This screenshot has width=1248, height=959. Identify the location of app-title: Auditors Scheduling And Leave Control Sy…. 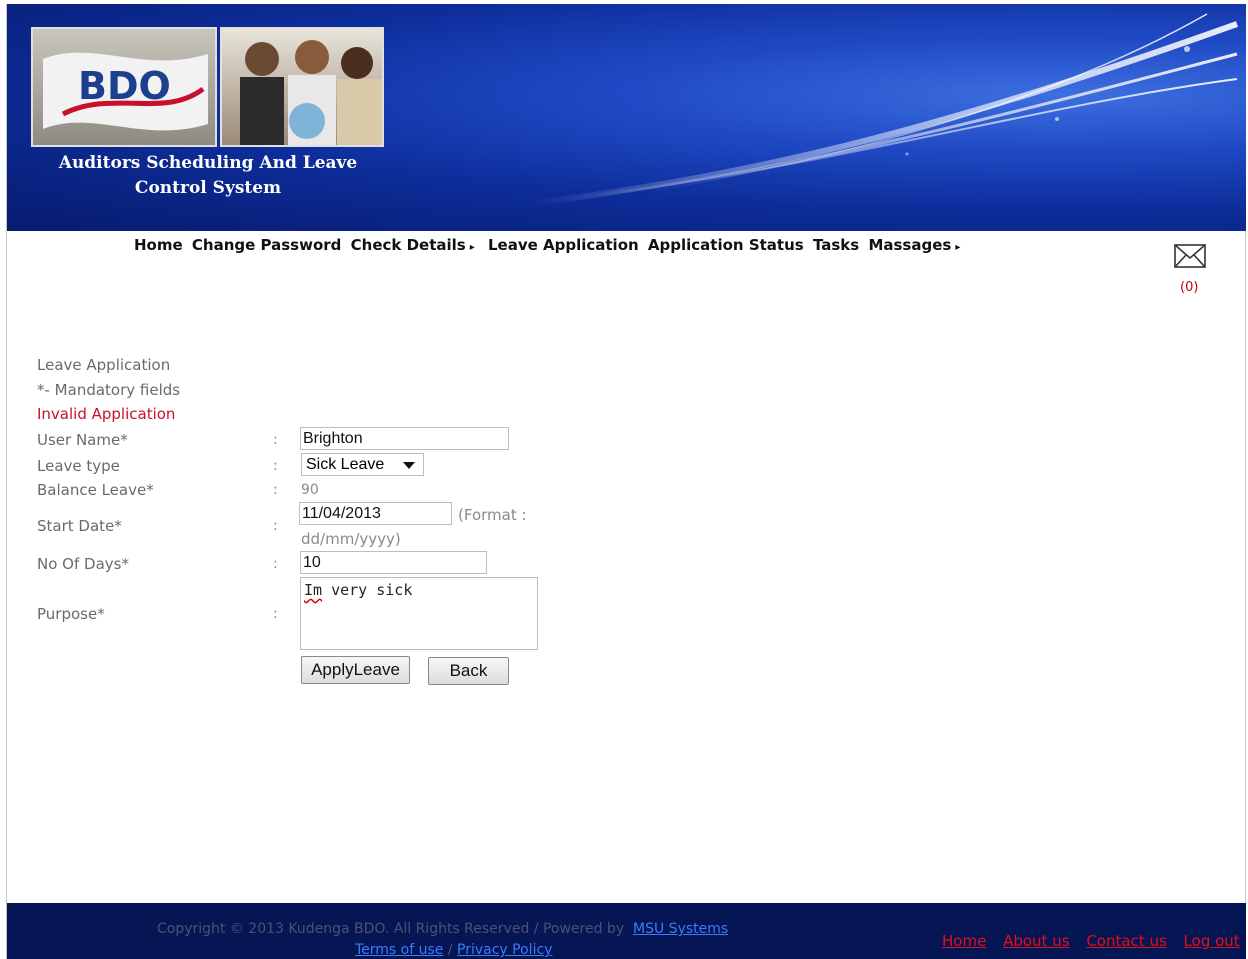
(208, 175).